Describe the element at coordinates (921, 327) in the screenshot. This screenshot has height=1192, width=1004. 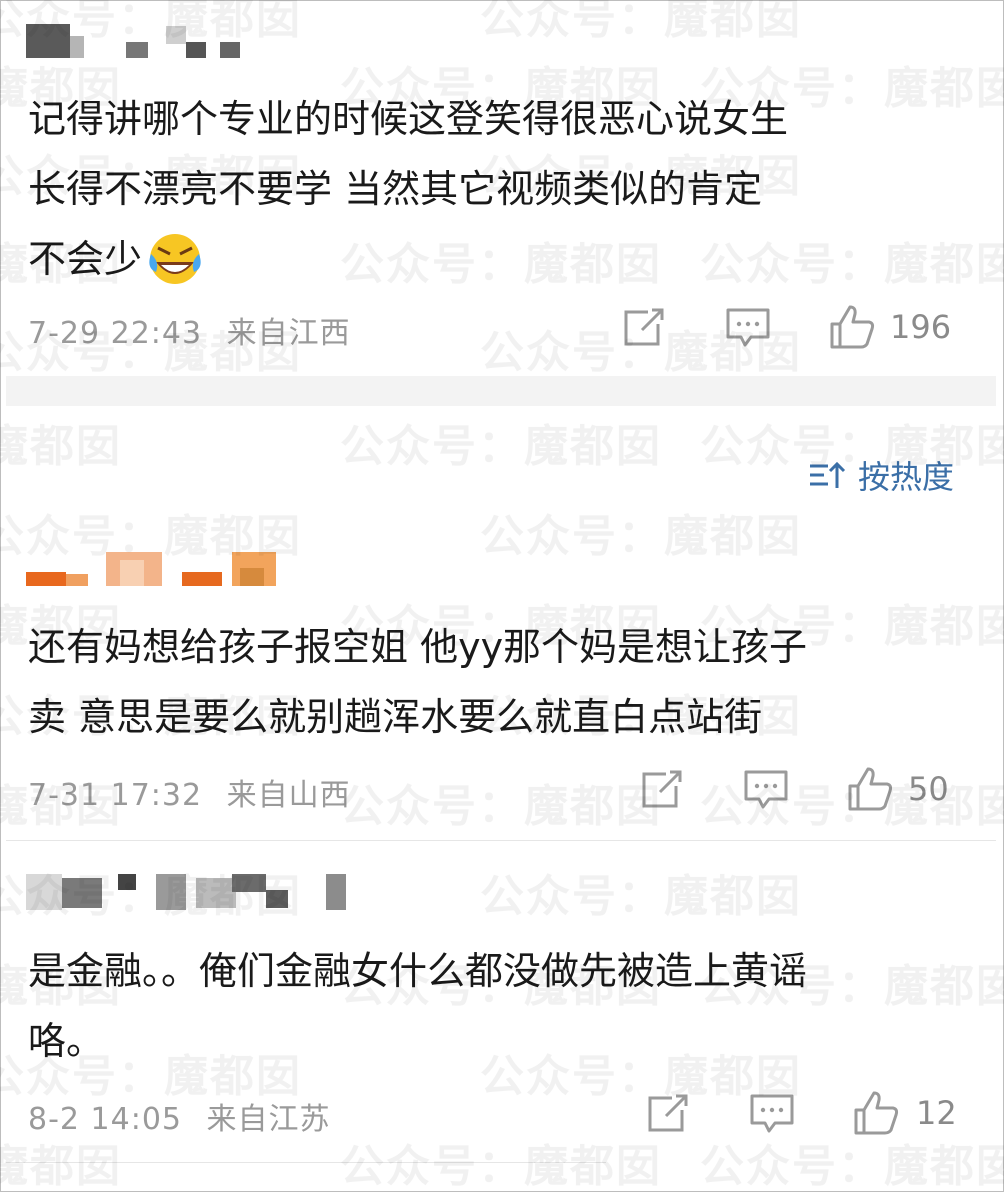
I see `like-count: 196` at that location.